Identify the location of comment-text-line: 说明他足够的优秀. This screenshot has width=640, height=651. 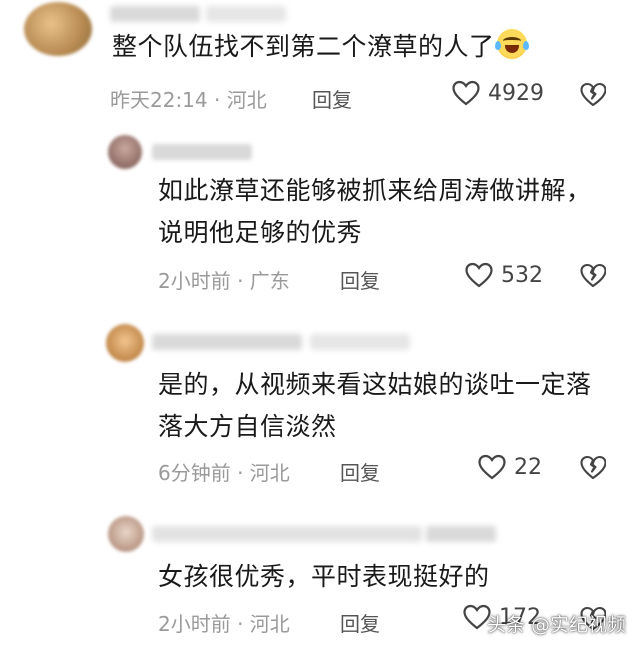
(260, 232).